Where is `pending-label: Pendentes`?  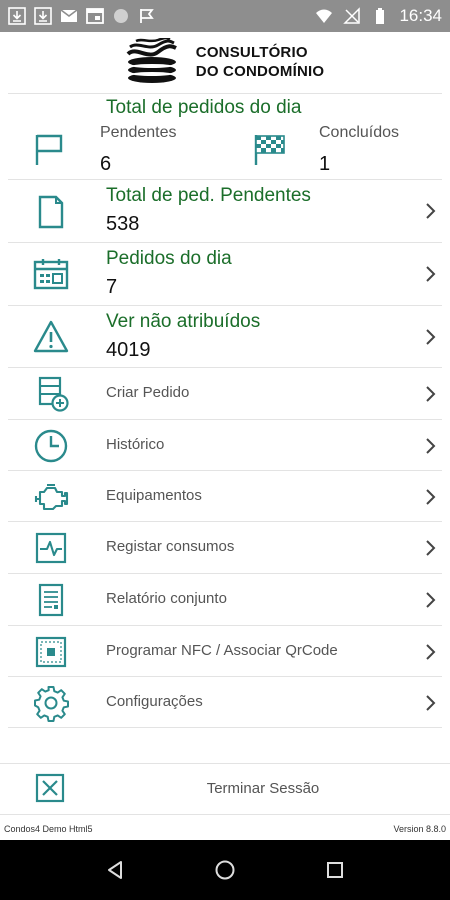
pending-label: Pendentes is located at coordinates (138, 132).